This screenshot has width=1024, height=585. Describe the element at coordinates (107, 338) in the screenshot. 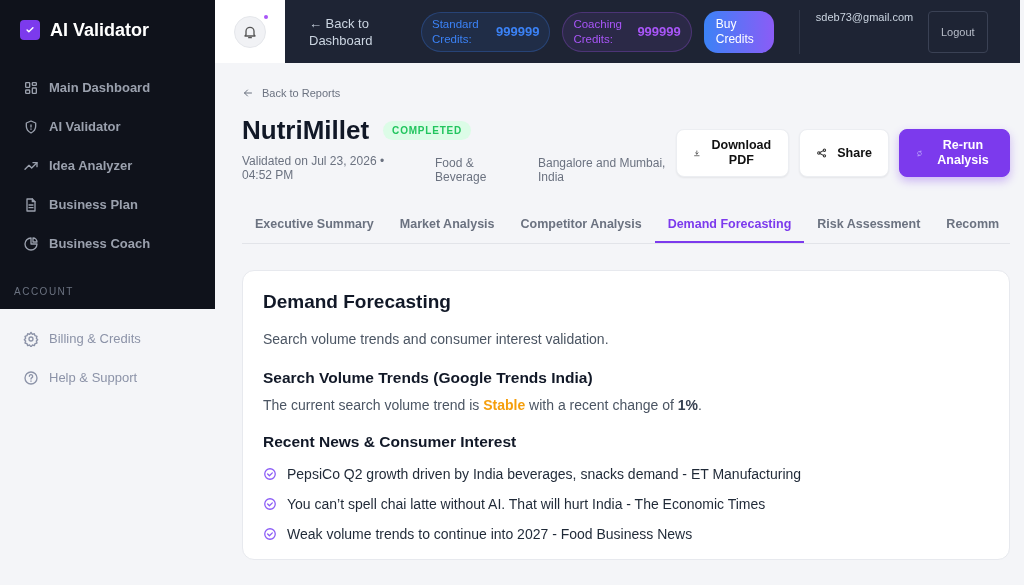

I see `nav-item: Billing & Credits` at that location.